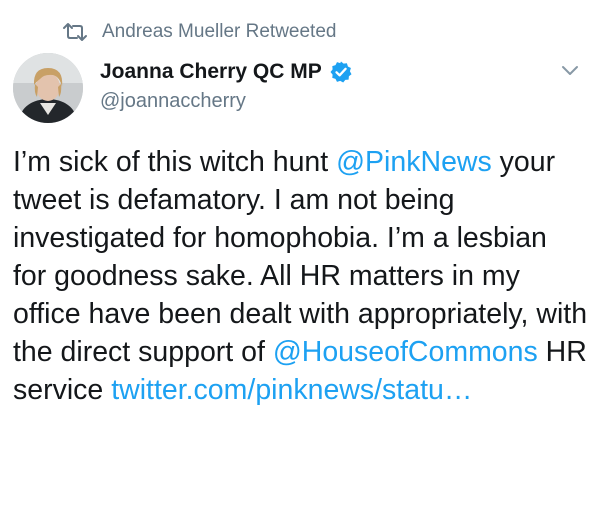  I want to click on chevron-down-icon, so click(570, 71).